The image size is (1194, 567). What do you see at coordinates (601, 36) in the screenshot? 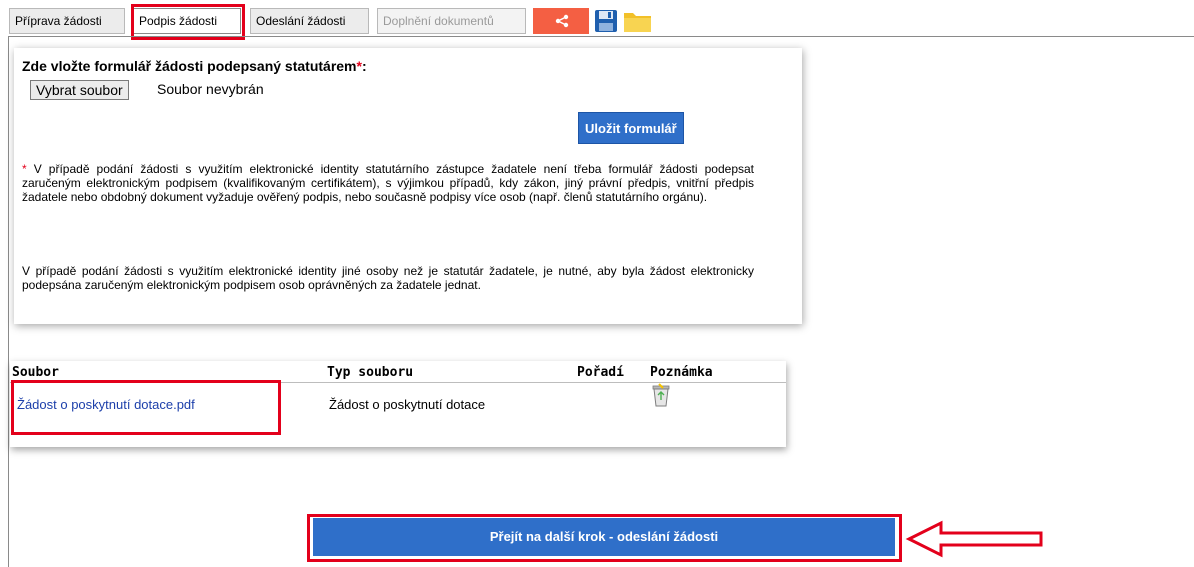
I see `content-frame-top-border` at bounding box center [601, 36].